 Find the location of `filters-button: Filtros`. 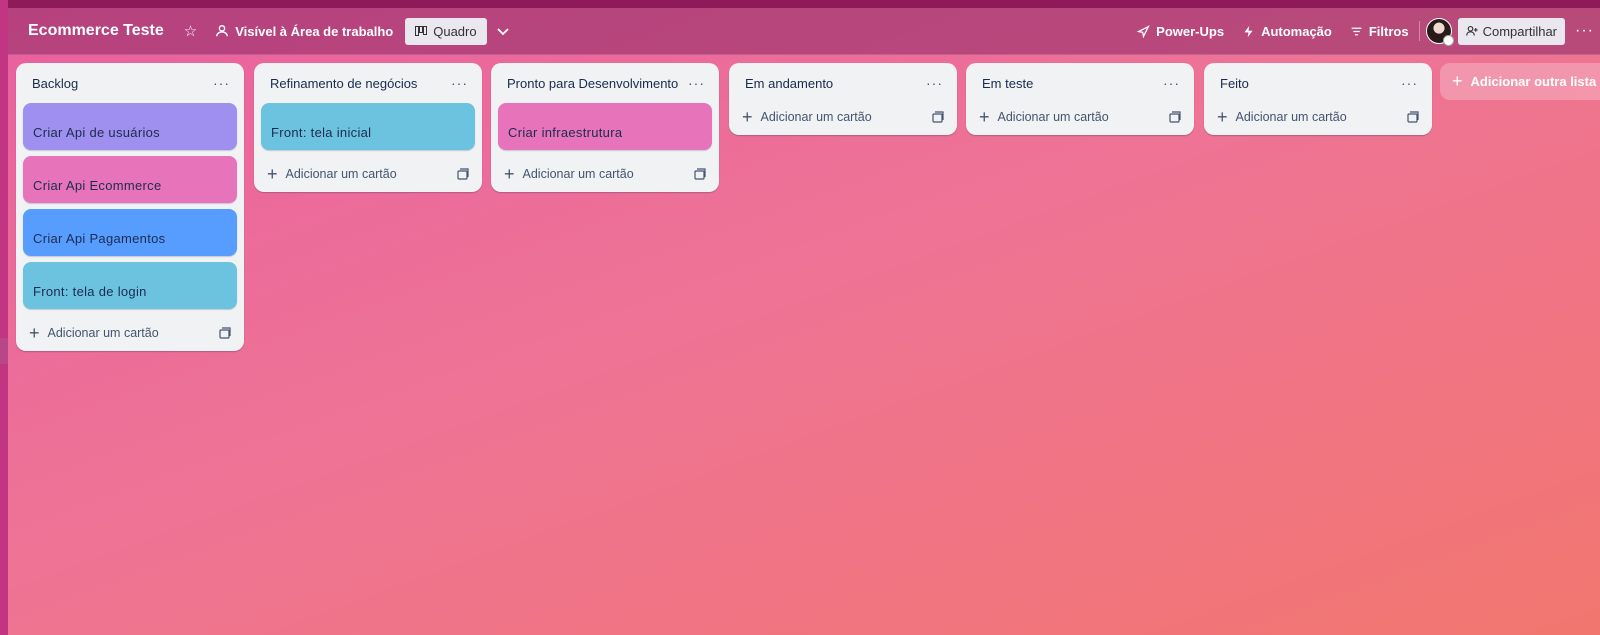

filters-button: Filtros is located at coordinates (1379, 31).